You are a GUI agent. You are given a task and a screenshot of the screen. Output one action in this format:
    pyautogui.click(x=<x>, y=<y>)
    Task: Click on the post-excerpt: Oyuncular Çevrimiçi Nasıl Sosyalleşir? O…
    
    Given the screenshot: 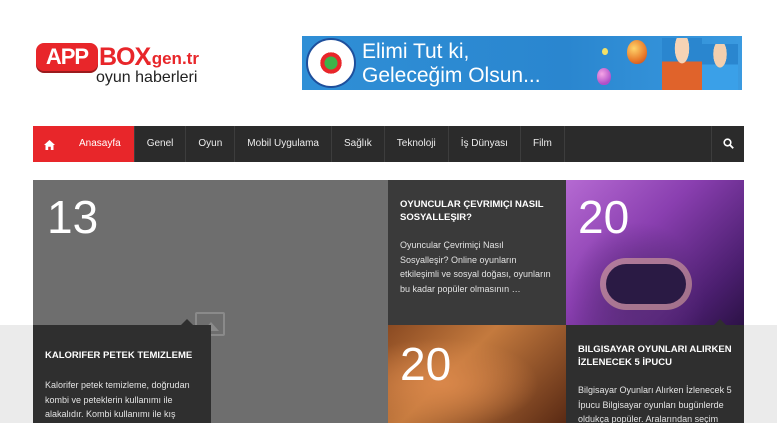 What is the action you would take?
    pyautogui.click(x=475, y=267)
    